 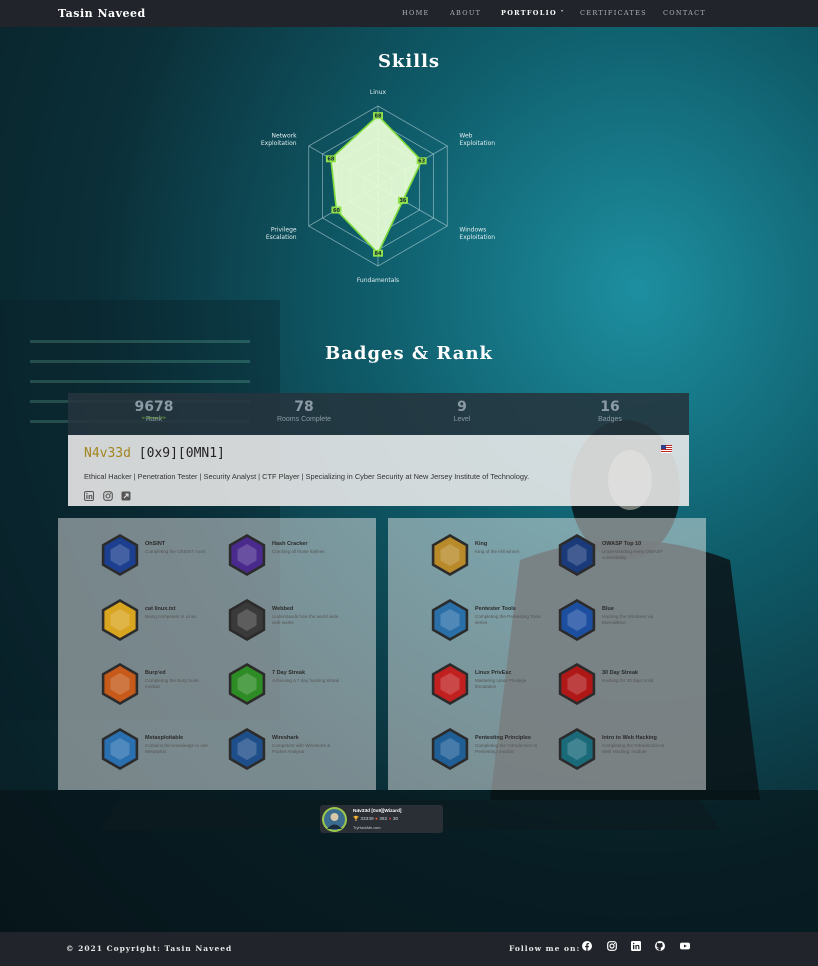 I want to click on badge-item: Burp'ed Completing the Burp Suite module, so click(x=168, y=684).